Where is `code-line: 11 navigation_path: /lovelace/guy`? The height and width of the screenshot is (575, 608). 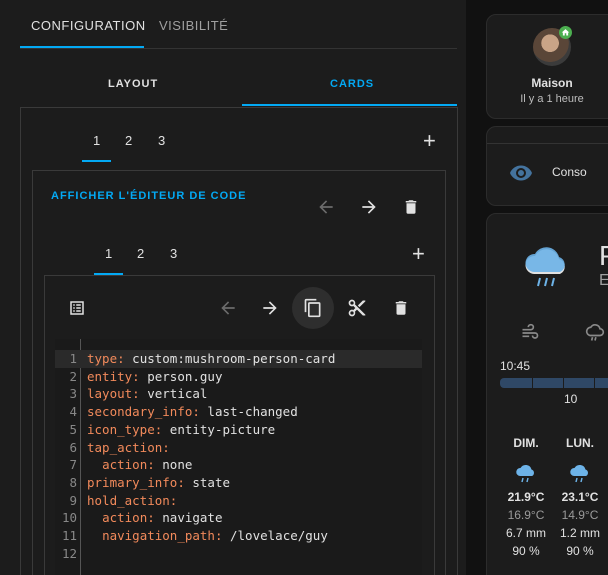
code-line: 11 navigation_path: /lovelace/guy is located at coordinates (238, 536).